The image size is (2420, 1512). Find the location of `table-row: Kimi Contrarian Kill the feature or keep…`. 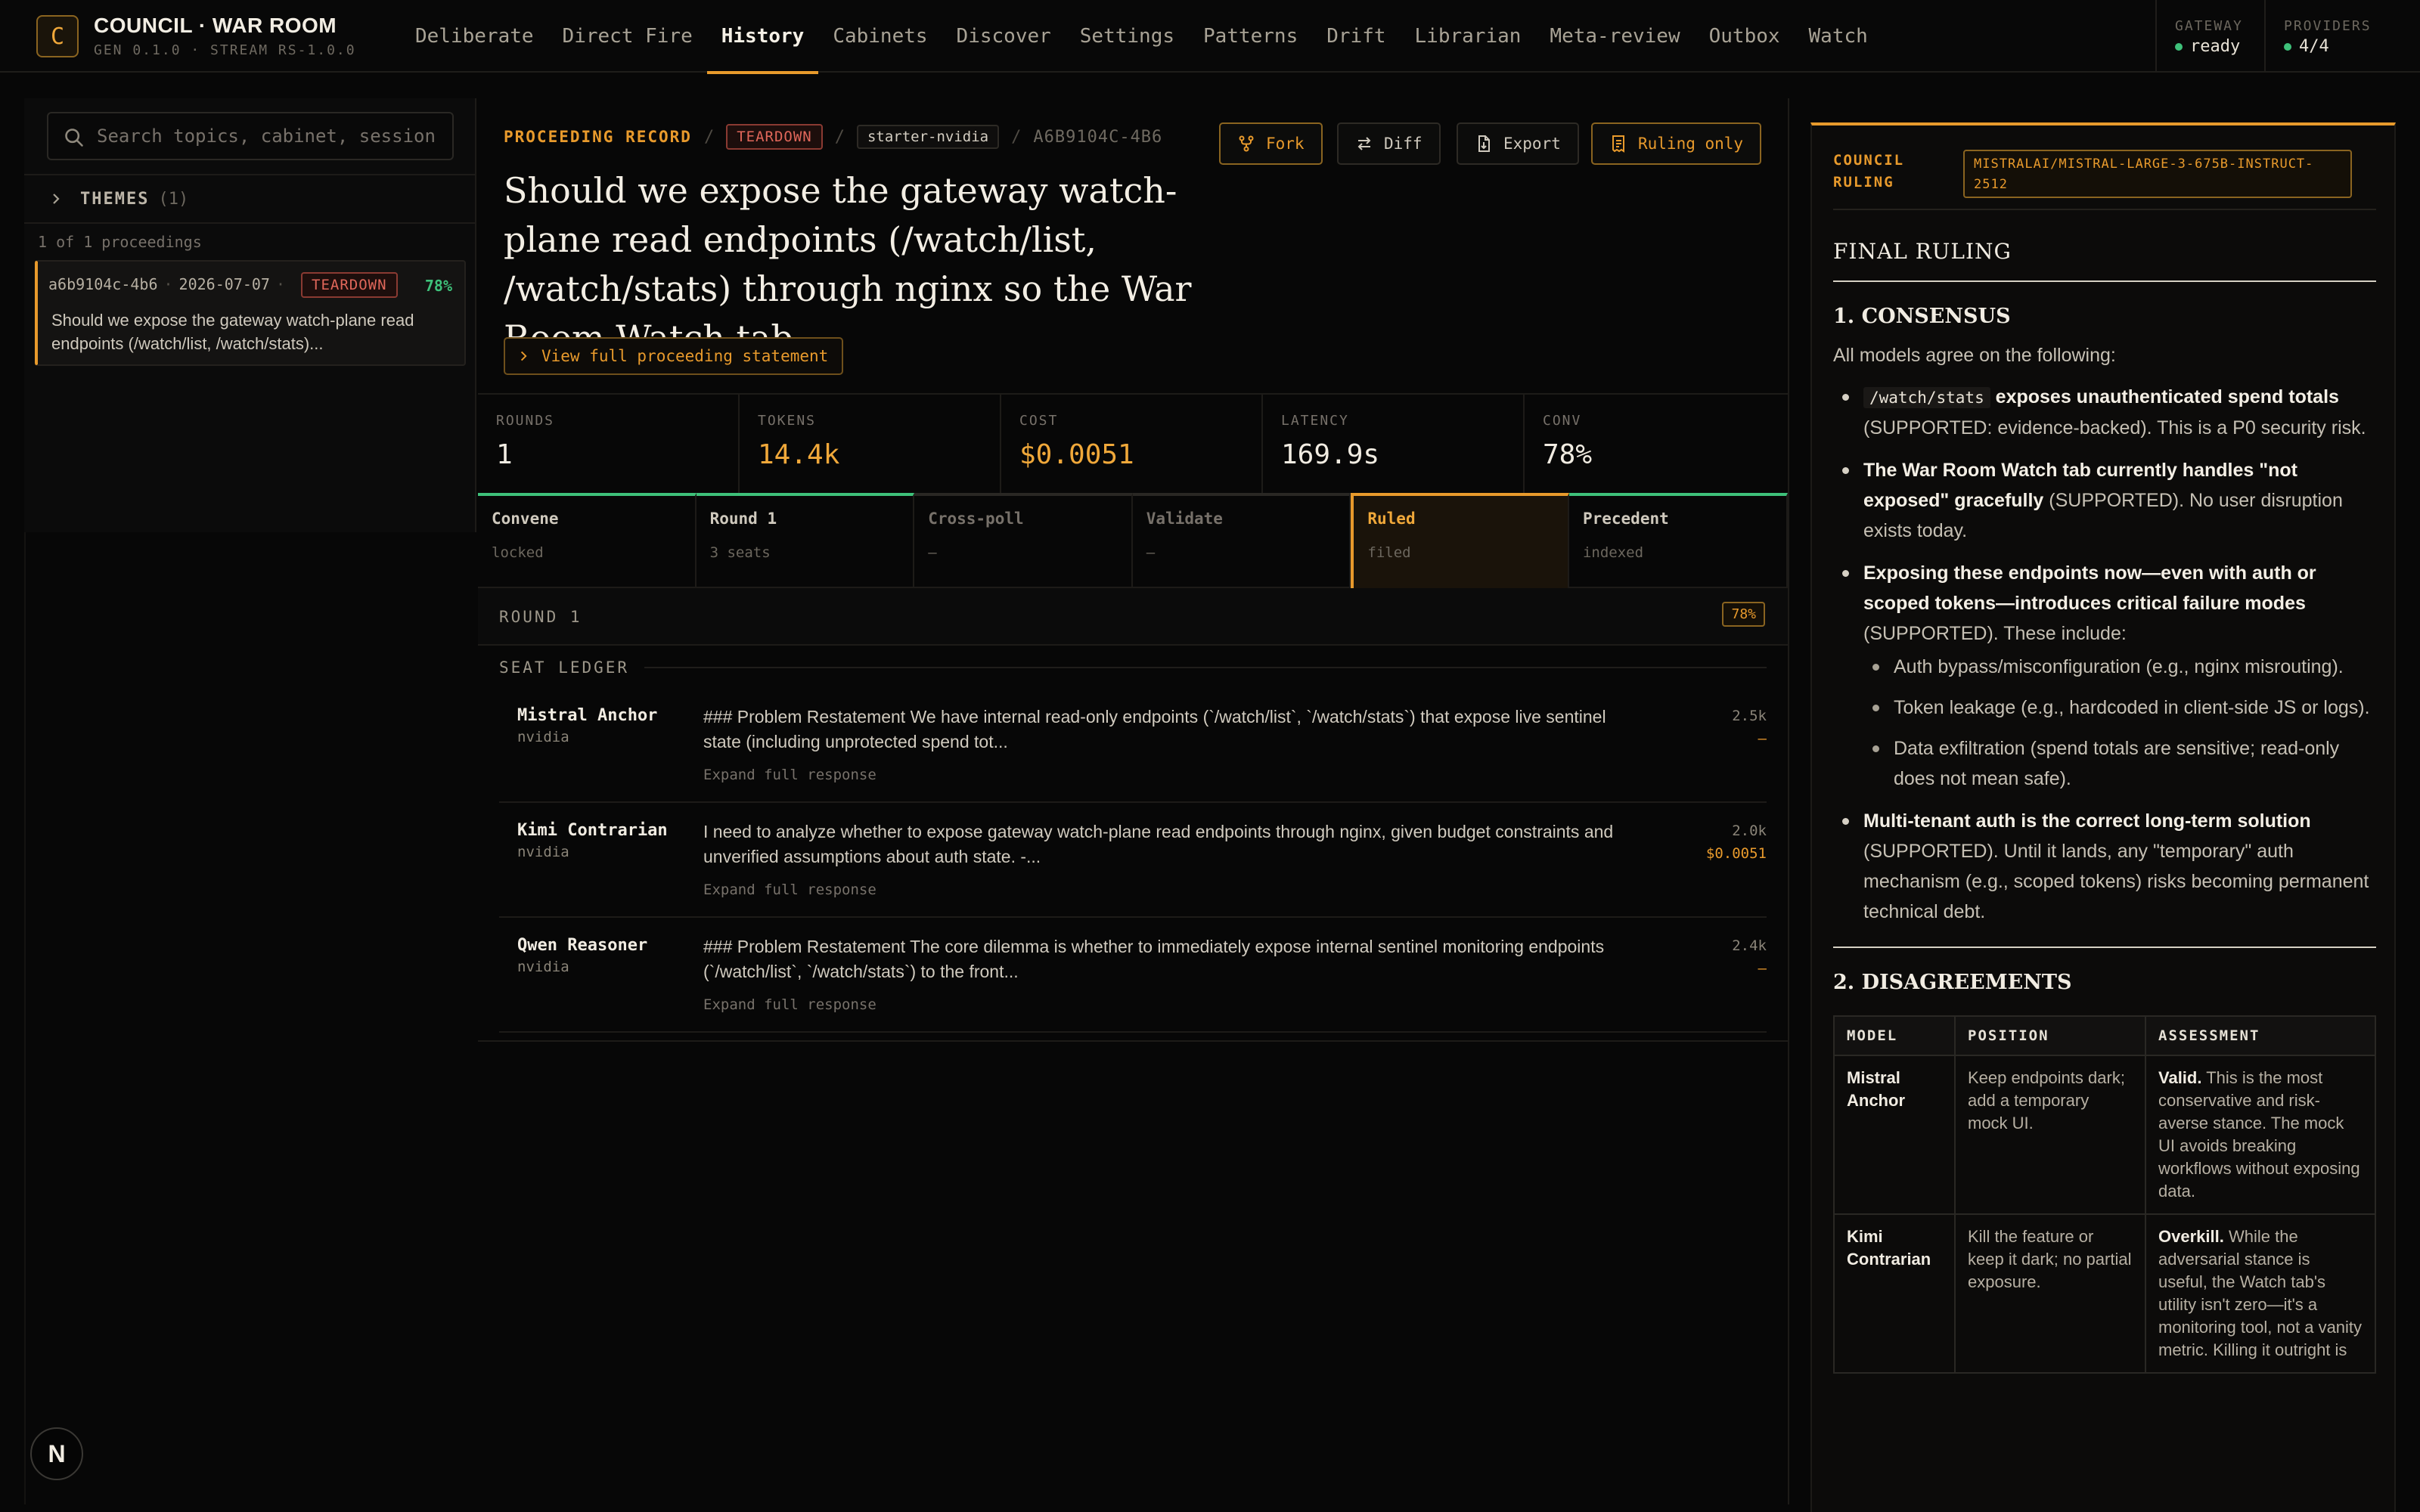

table-row: Kimi Contrarian Kill the feature or keep… is located at coordinates (2104, 1293).